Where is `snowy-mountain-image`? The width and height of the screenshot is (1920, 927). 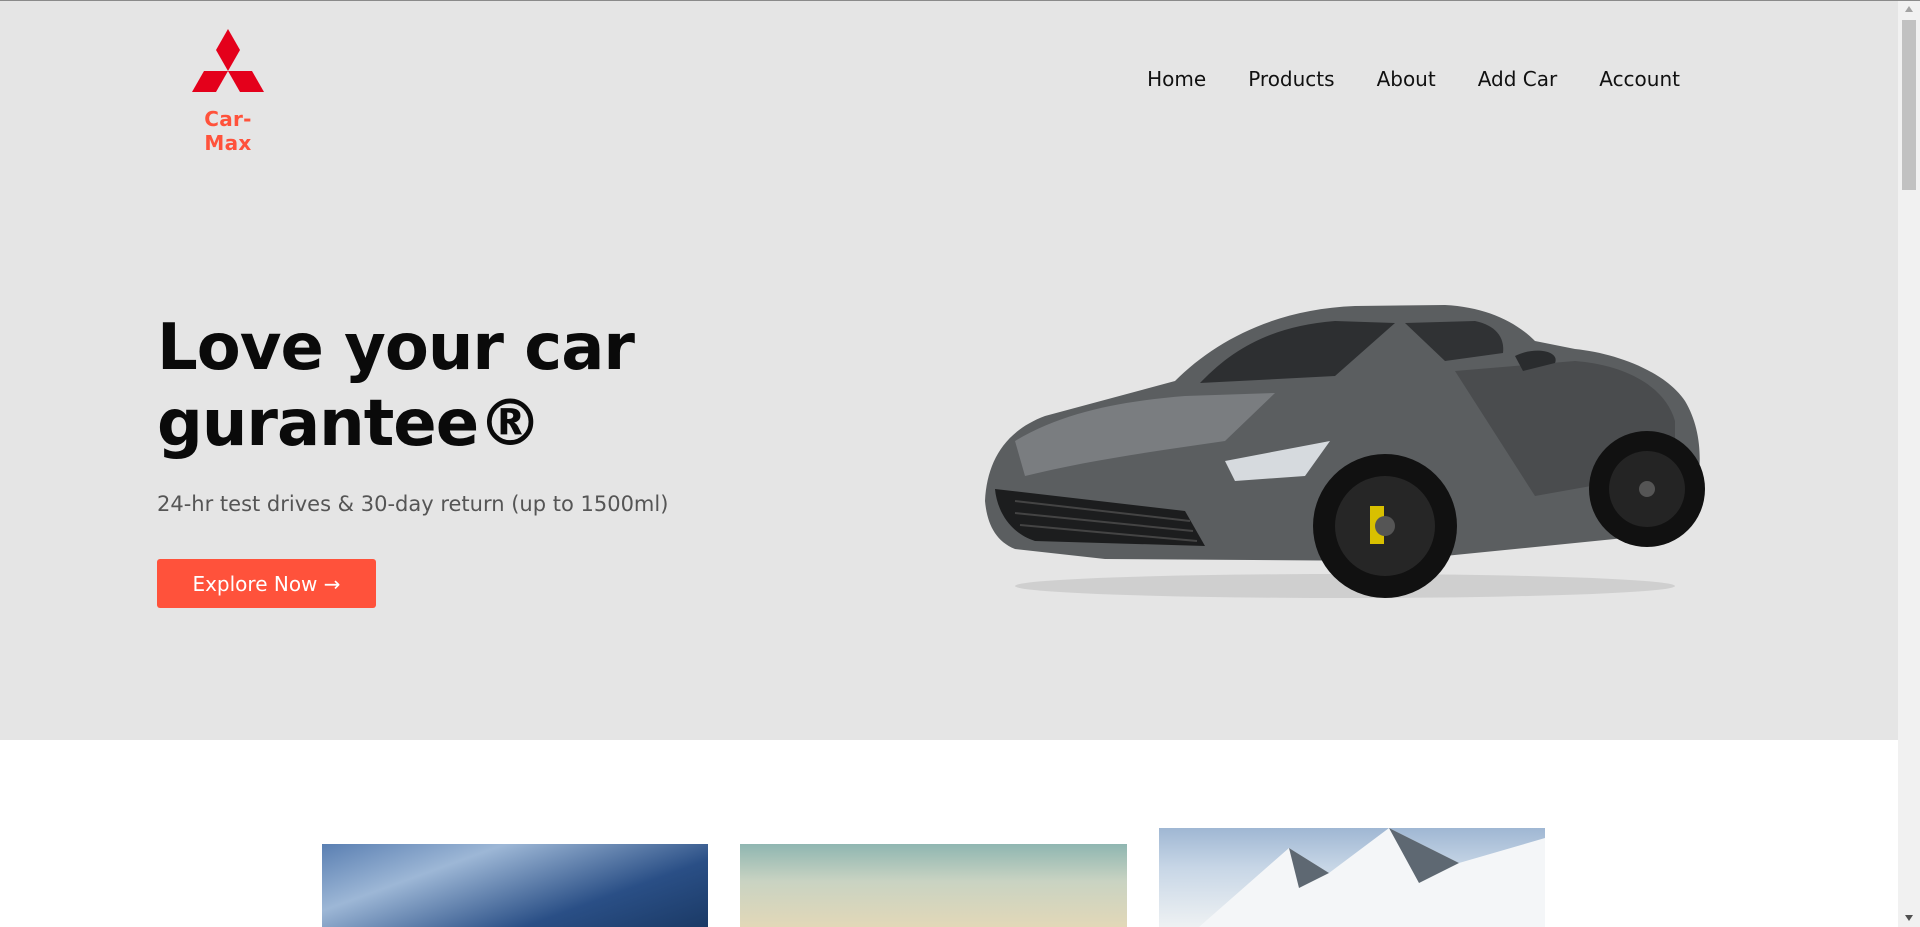 snowy-mountain-image is located at coordinates (1352, 877).